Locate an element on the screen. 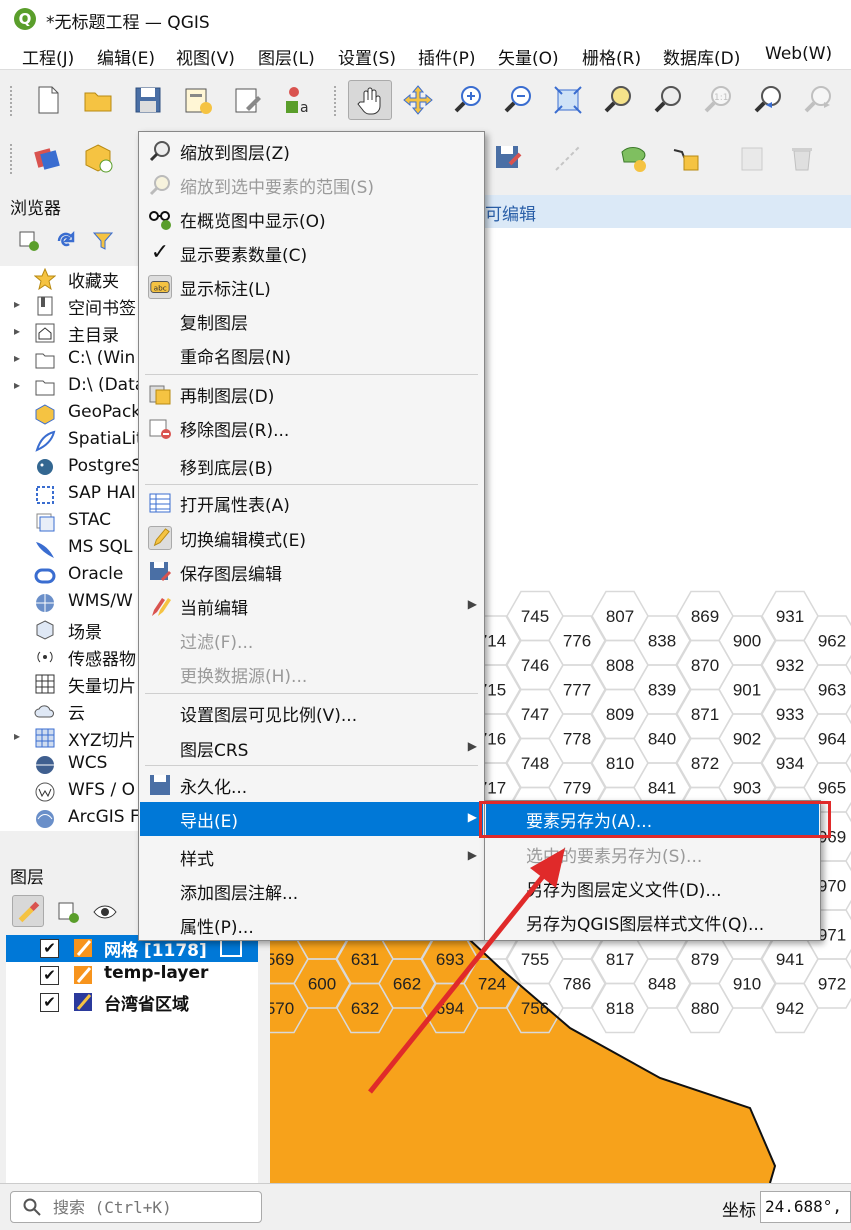 This screenshot has width=851, height=1230. modify-attributes-icon is located at coordinates (754, 158).